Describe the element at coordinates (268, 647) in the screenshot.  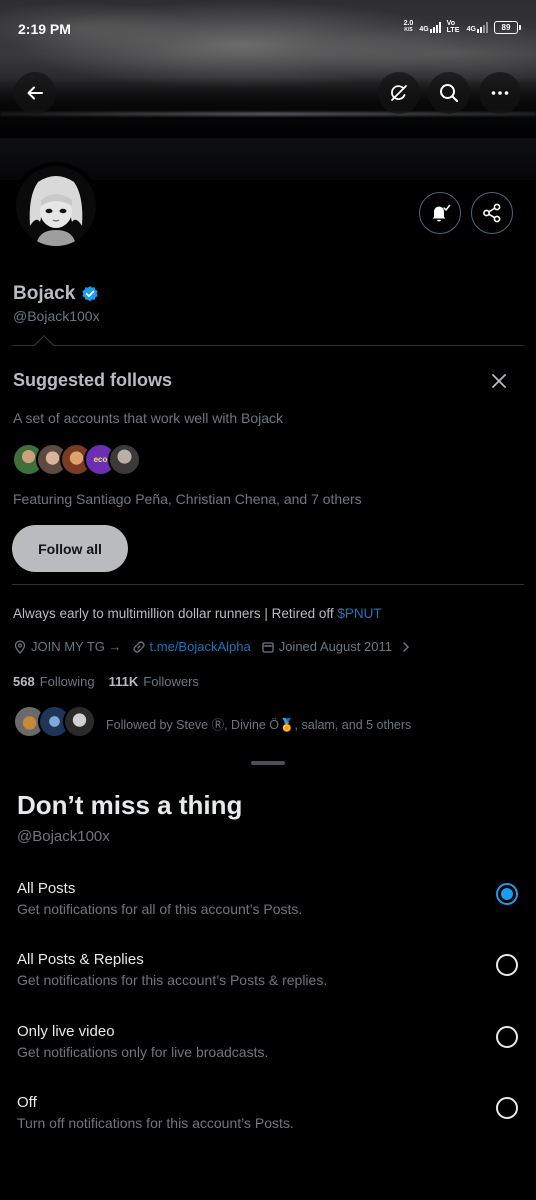
I see `calendar-icon` at that location.